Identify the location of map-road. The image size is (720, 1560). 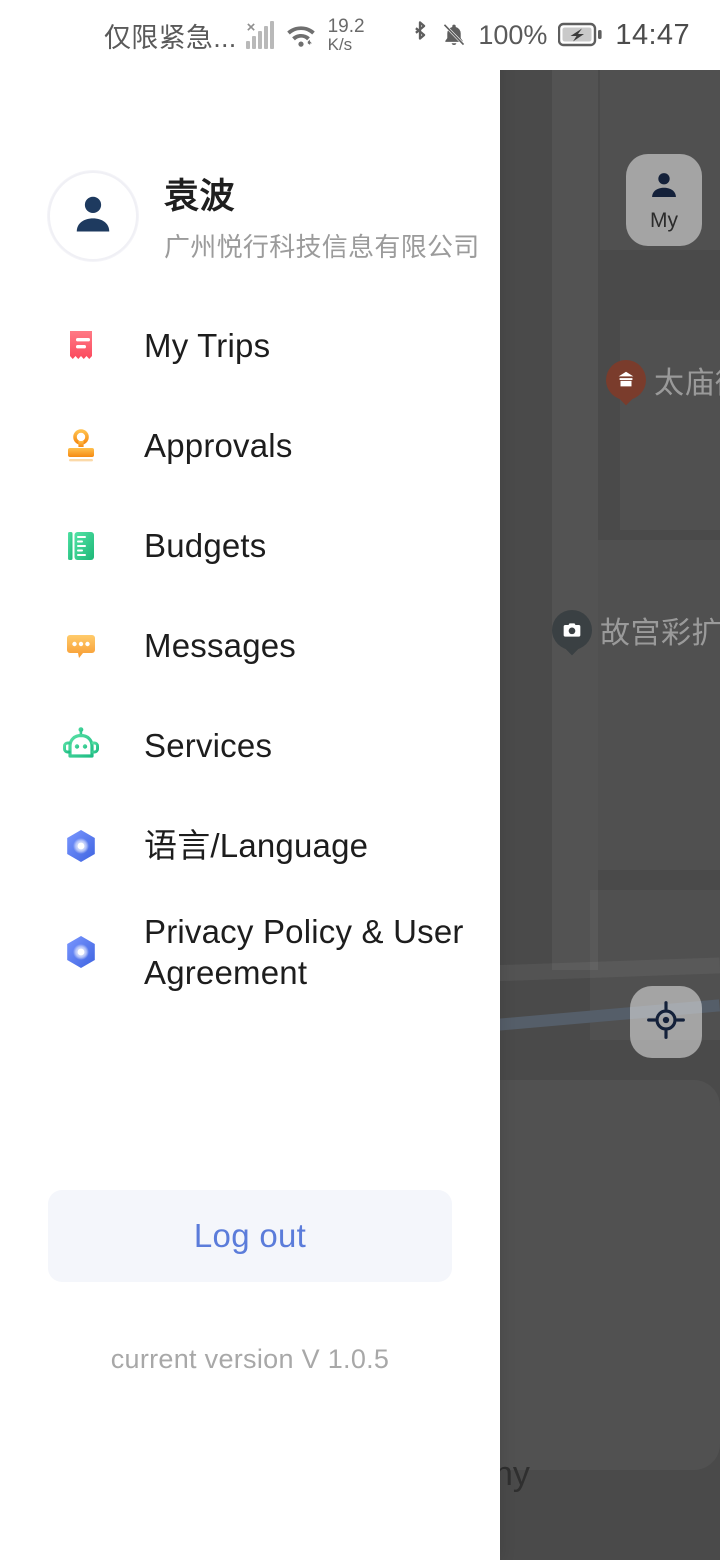
(575, 520).